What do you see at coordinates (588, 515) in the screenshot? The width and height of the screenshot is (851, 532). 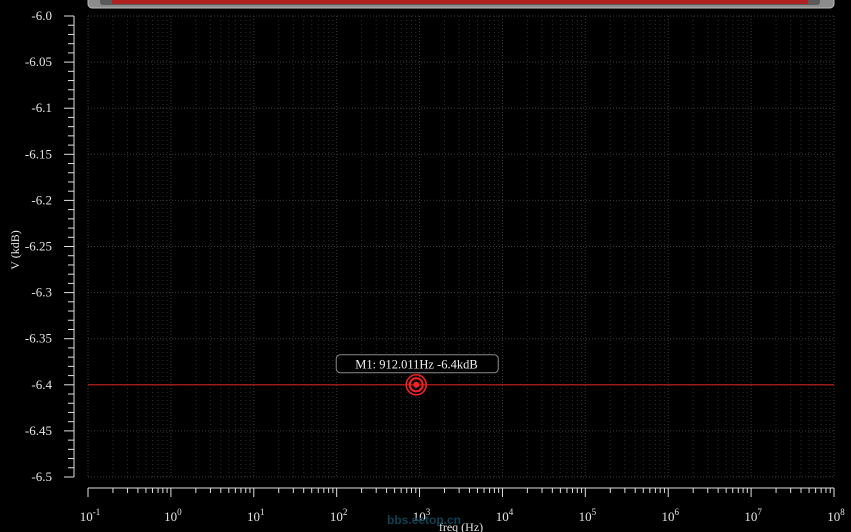 I see `x-tick-label: 105` at bounding box center [588, 515].